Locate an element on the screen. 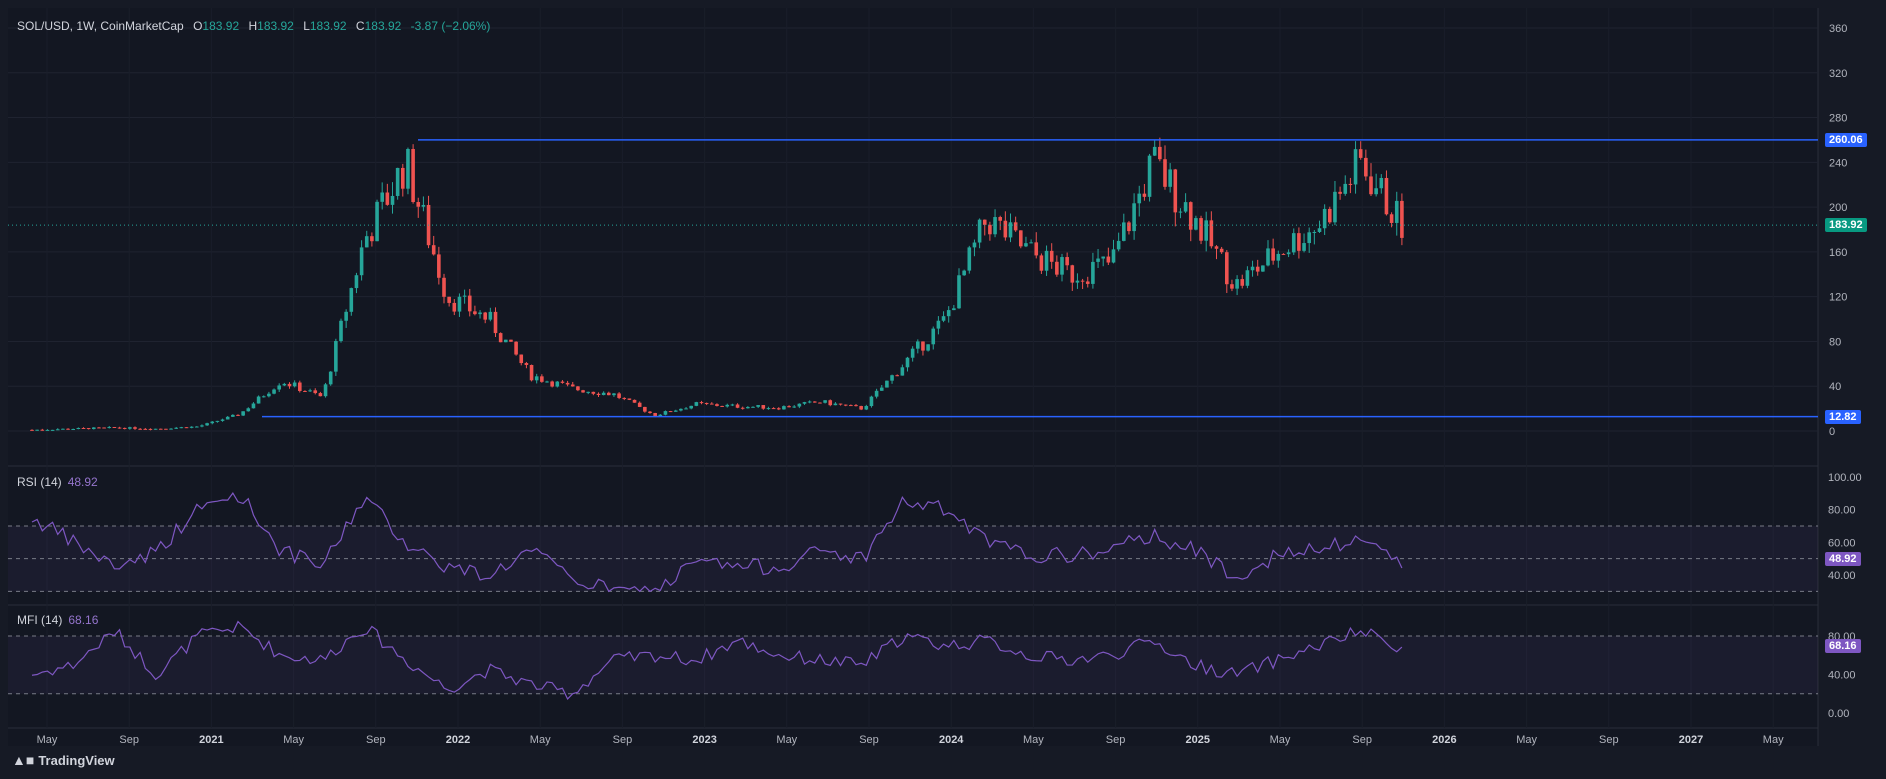 The image size is (1886, 779). time-axis-label: Sep is located at coordinates (623, 740).